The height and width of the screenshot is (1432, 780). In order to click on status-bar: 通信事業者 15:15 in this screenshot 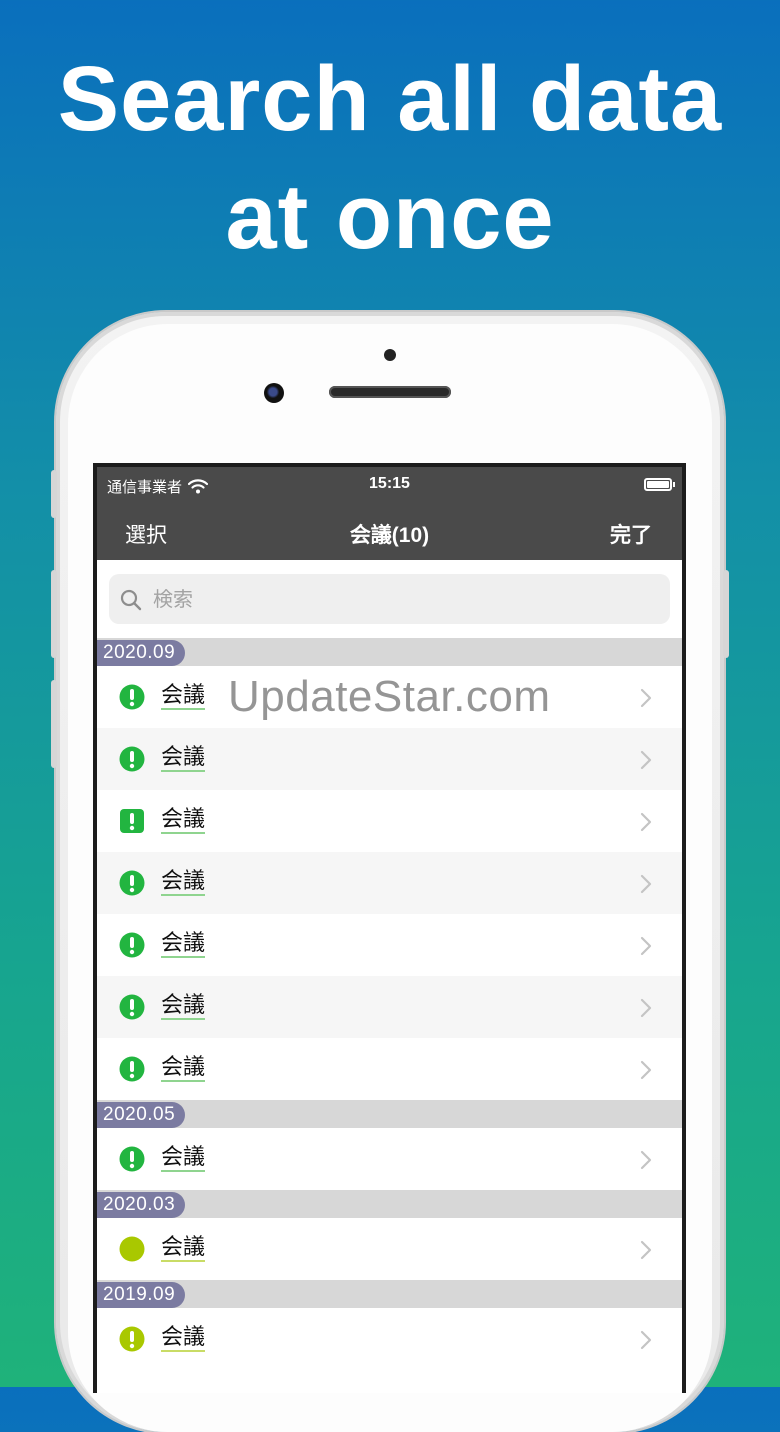, I will do `click(389, 485)`.